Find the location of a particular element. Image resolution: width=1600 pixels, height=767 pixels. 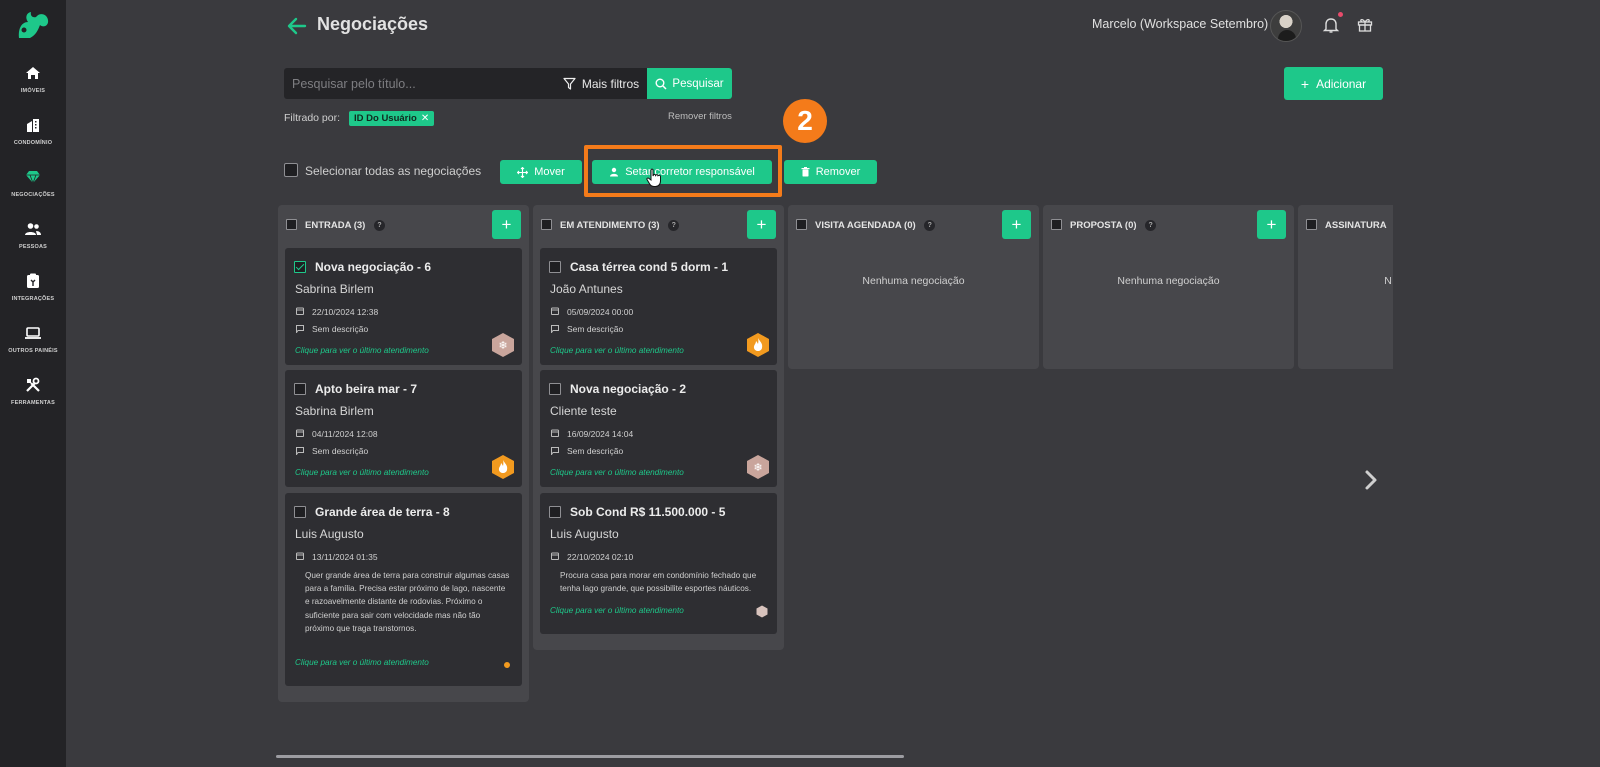

building-icon is located at coordinates (33, 125).